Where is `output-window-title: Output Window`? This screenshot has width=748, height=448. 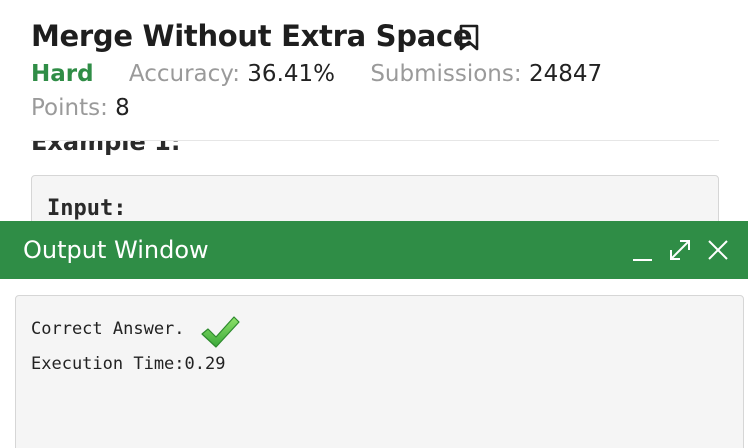
output-window-title: Output Window is located at coordinates (116, 250).